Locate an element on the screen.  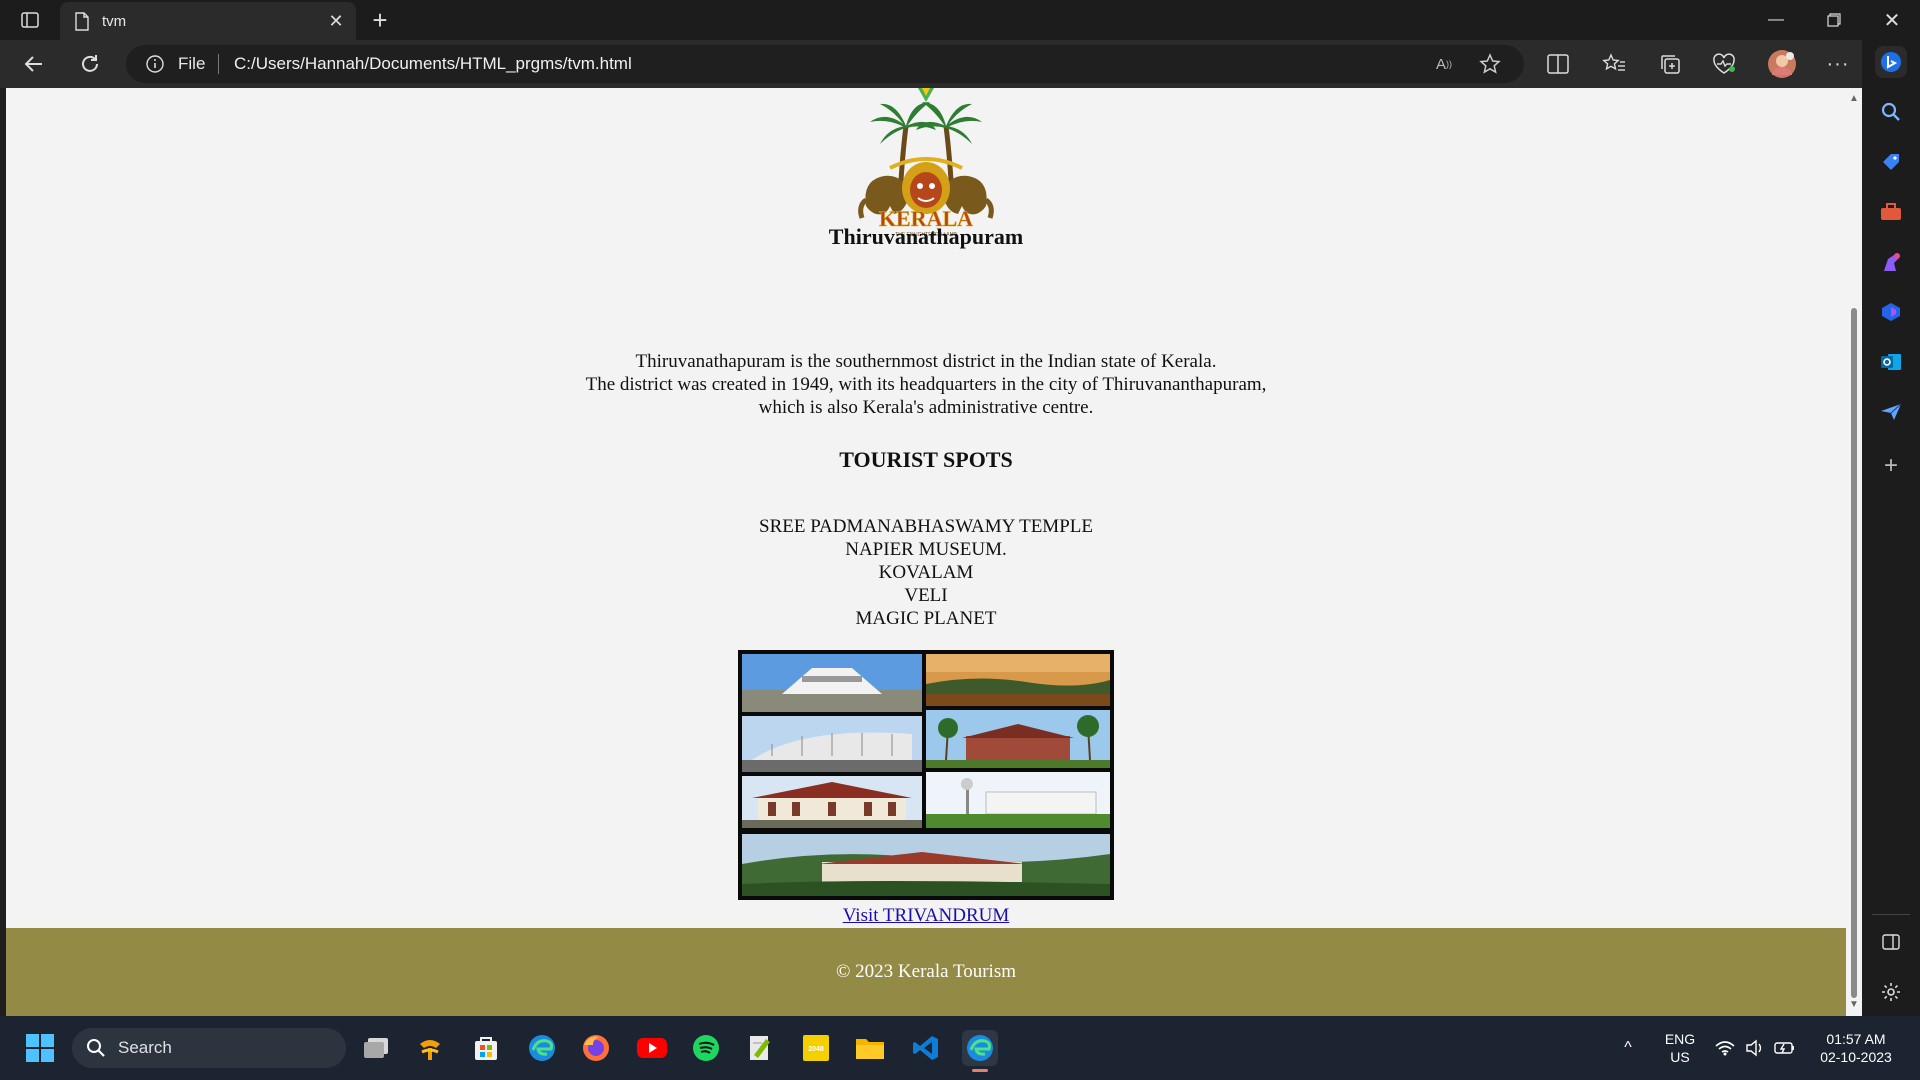
games-icon is located at coordinates (1891, 262).